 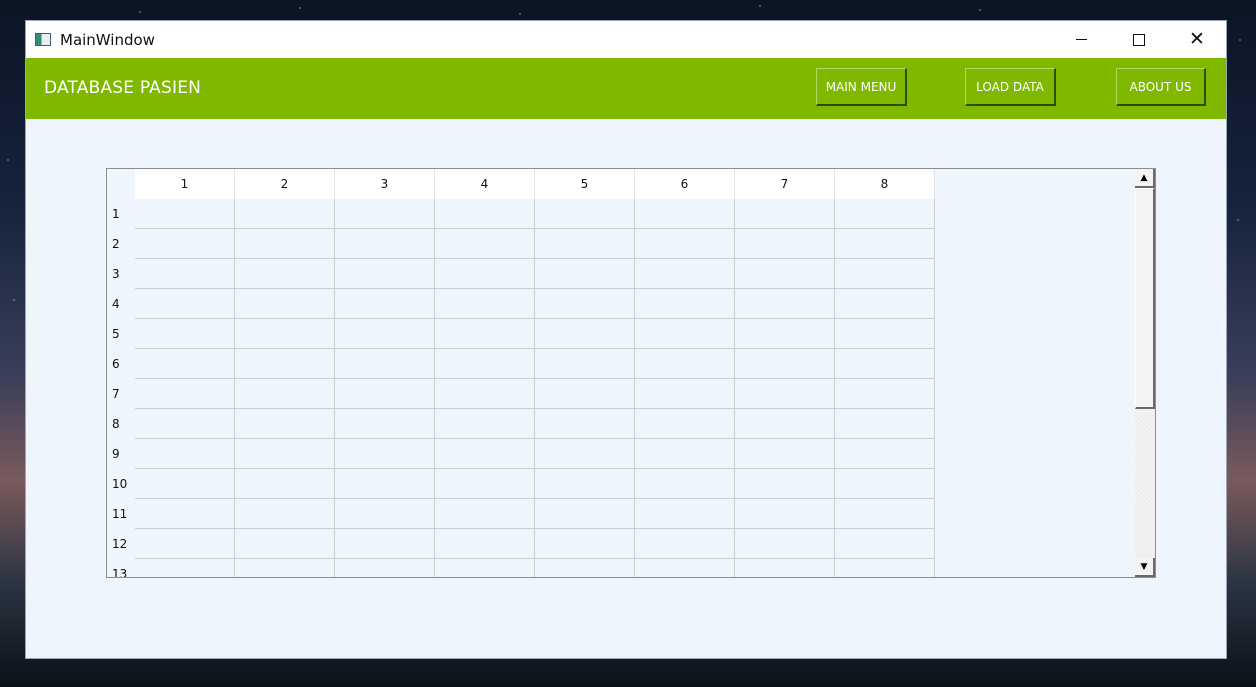 I want to click on close-button: ✕, so click(x=1197, y=39).